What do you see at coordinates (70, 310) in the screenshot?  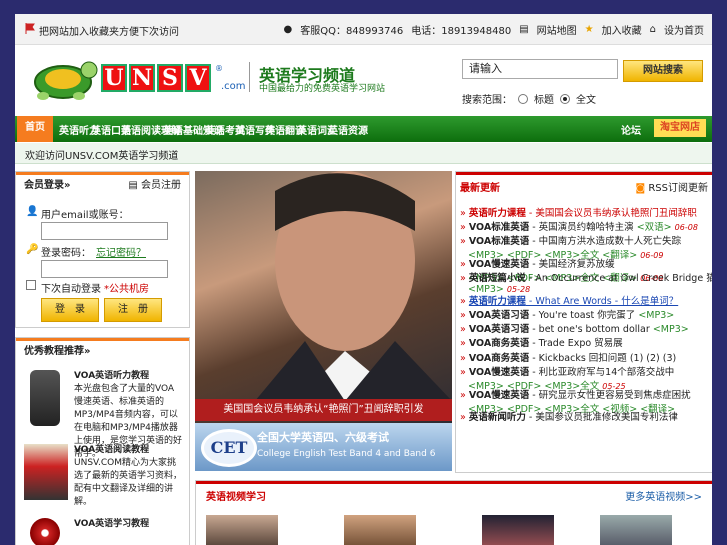 I see `login-button: 登 录` at bounding box center [70, 310].